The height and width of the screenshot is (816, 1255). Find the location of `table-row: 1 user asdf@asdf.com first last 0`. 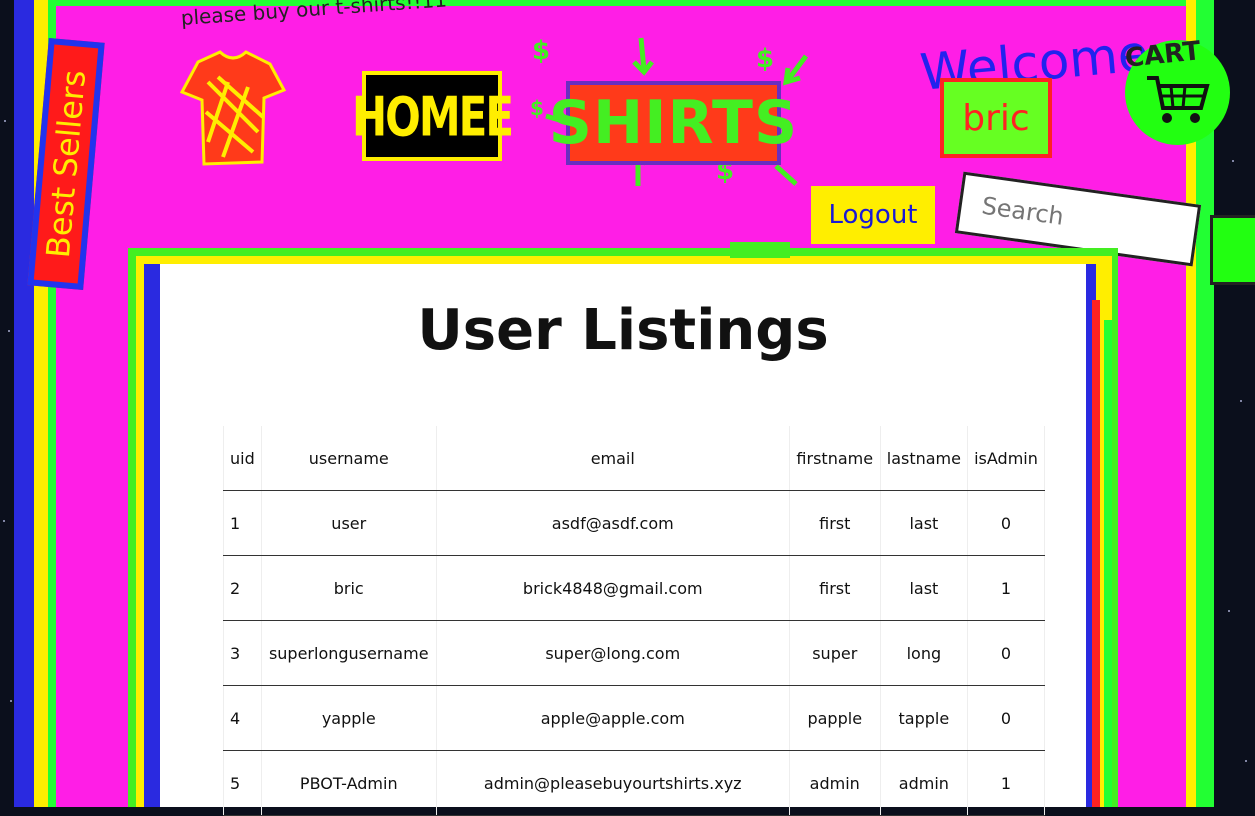

table-row: 1 user asdf@asdf.com first last 0 is located at coordinates (634, 523).